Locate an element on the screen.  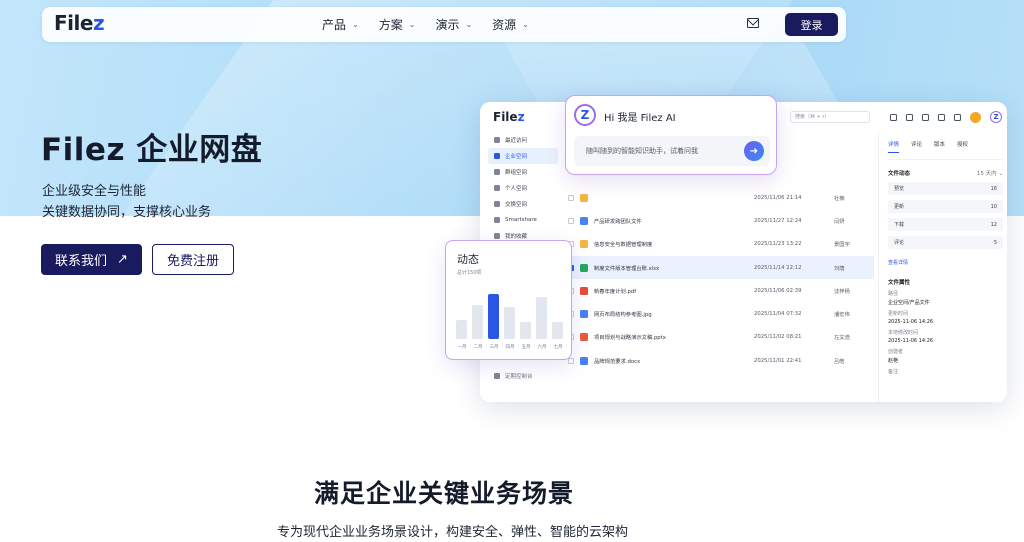
stat-value: 16 is located at coordinates (993, 188).